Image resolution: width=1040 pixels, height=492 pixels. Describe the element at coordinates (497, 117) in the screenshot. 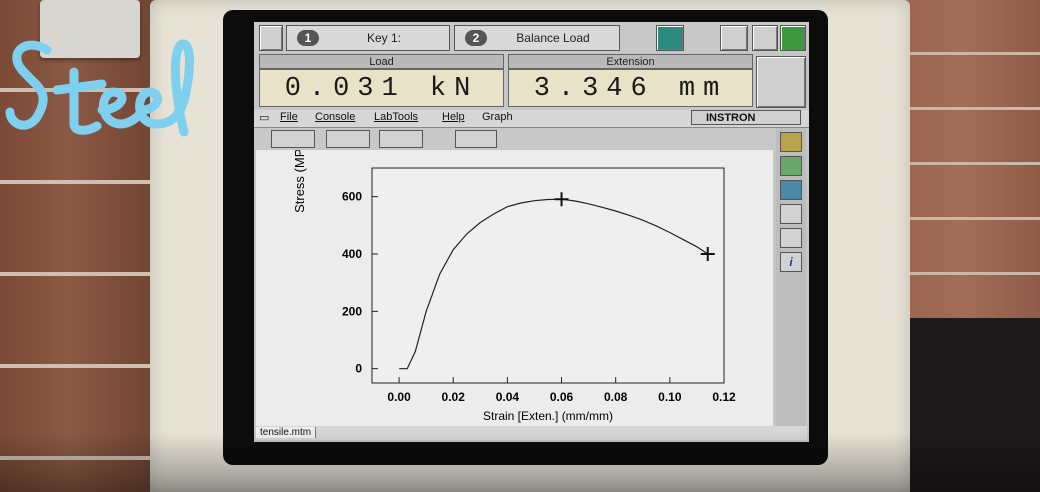

I see `menu-graph: Graph` at that location.